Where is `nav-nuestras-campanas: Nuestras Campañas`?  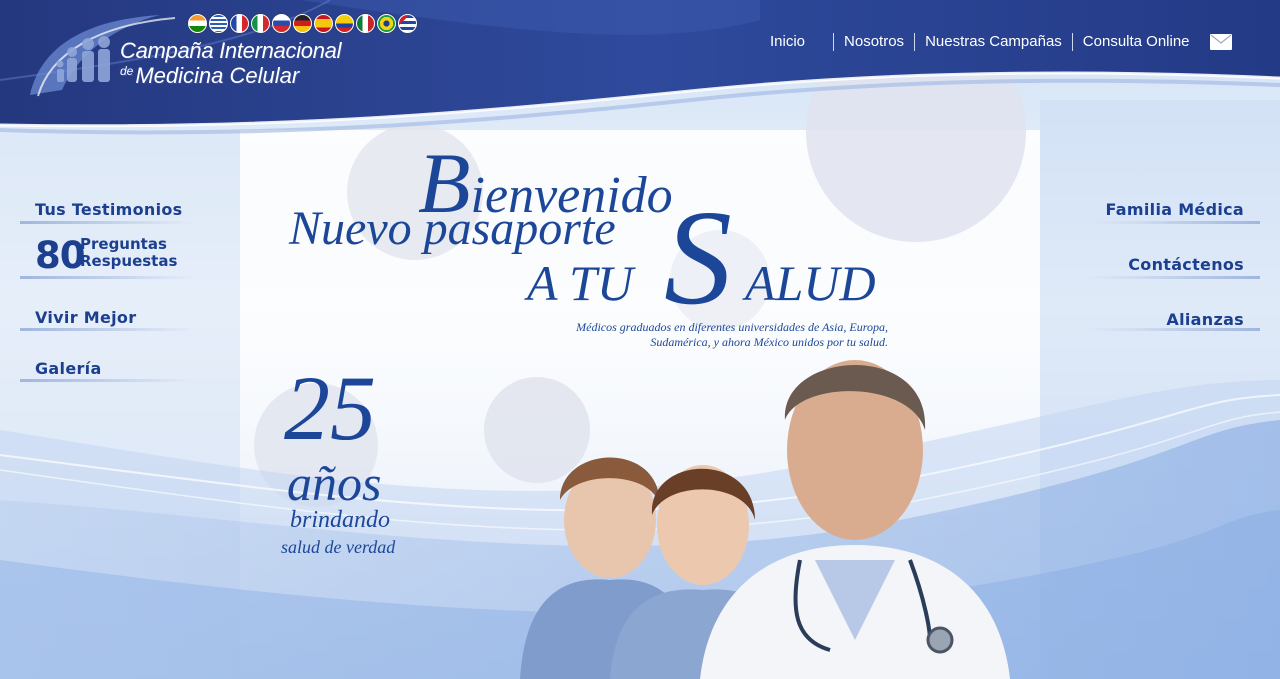
nav-nuestras-campanas: Nuestras Campañas is located at coordinates (993, 42).